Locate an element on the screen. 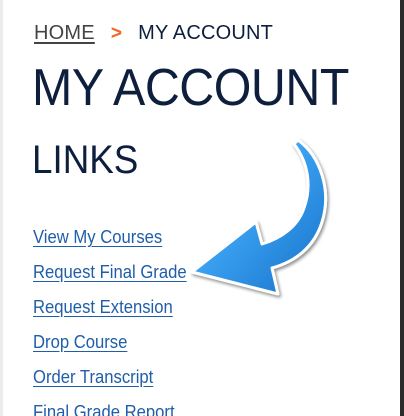  final-grade-report-link: Final Grade Report is located at coordinates (104, 407).